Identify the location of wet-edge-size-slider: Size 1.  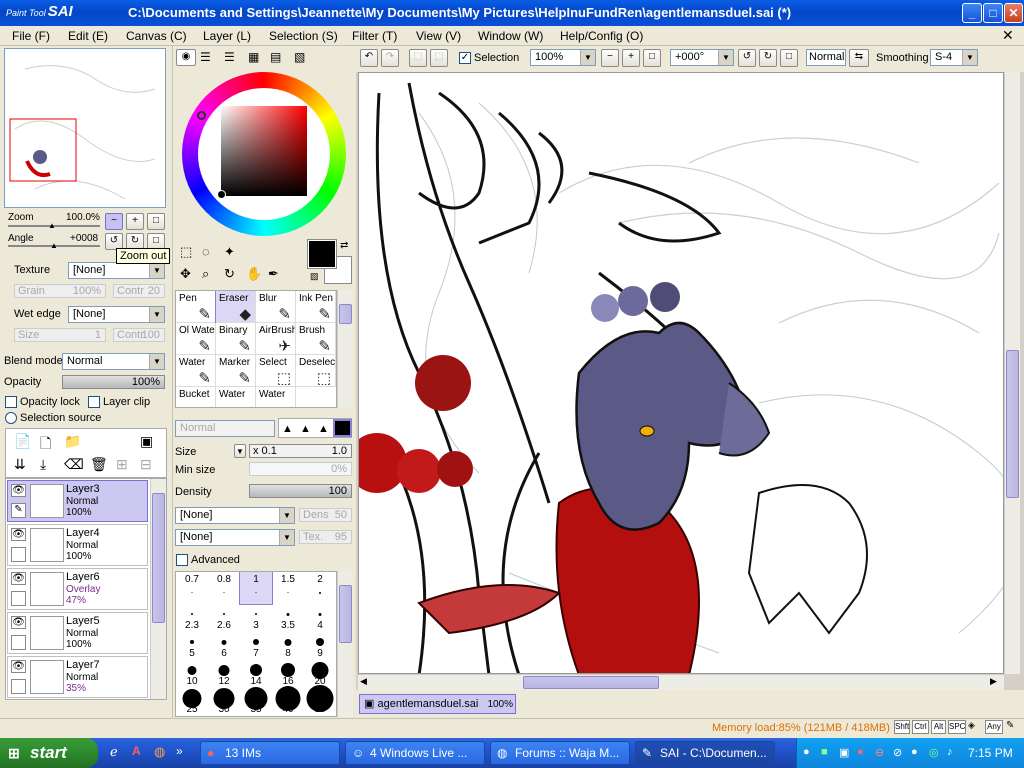
(60, 335).